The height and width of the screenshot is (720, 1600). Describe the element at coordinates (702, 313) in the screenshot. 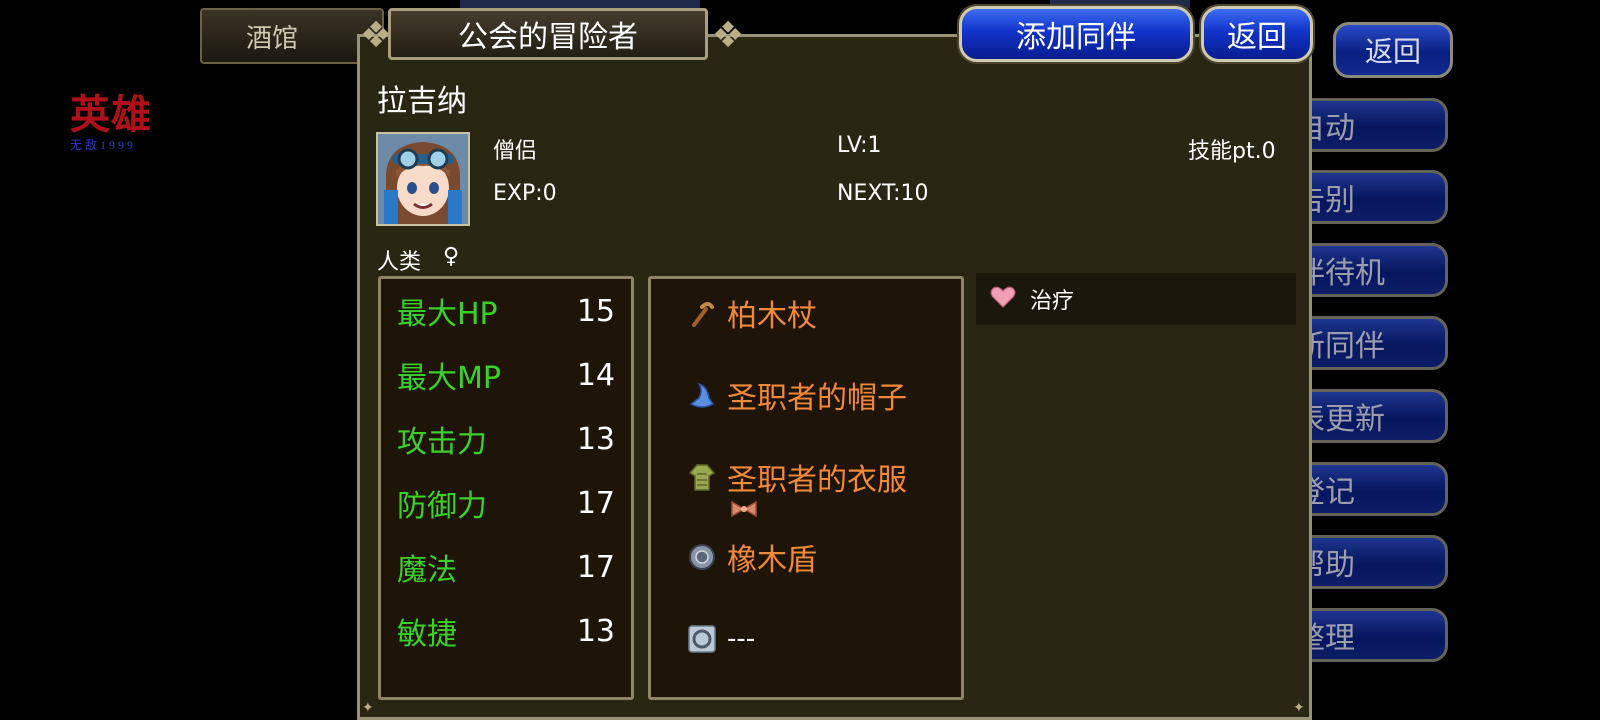

I see `staff-icon` at that location.